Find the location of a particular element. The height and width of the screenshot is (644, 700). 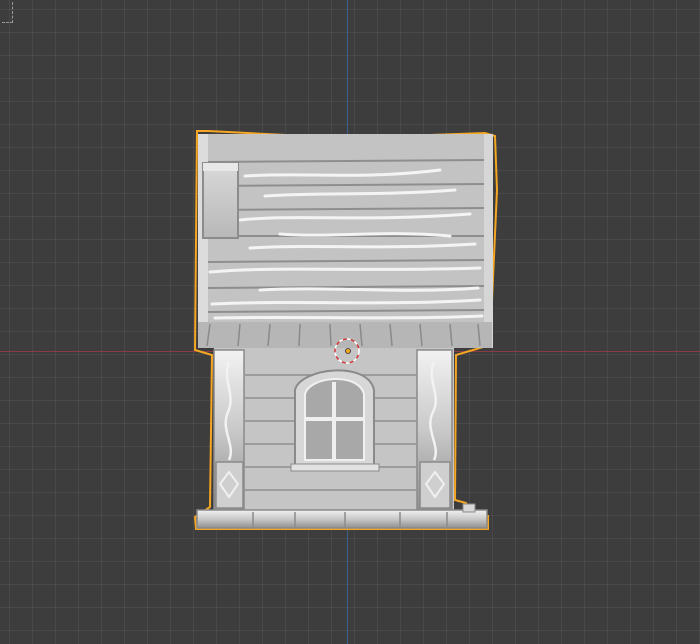

roof is located at coordinates (345, 241).